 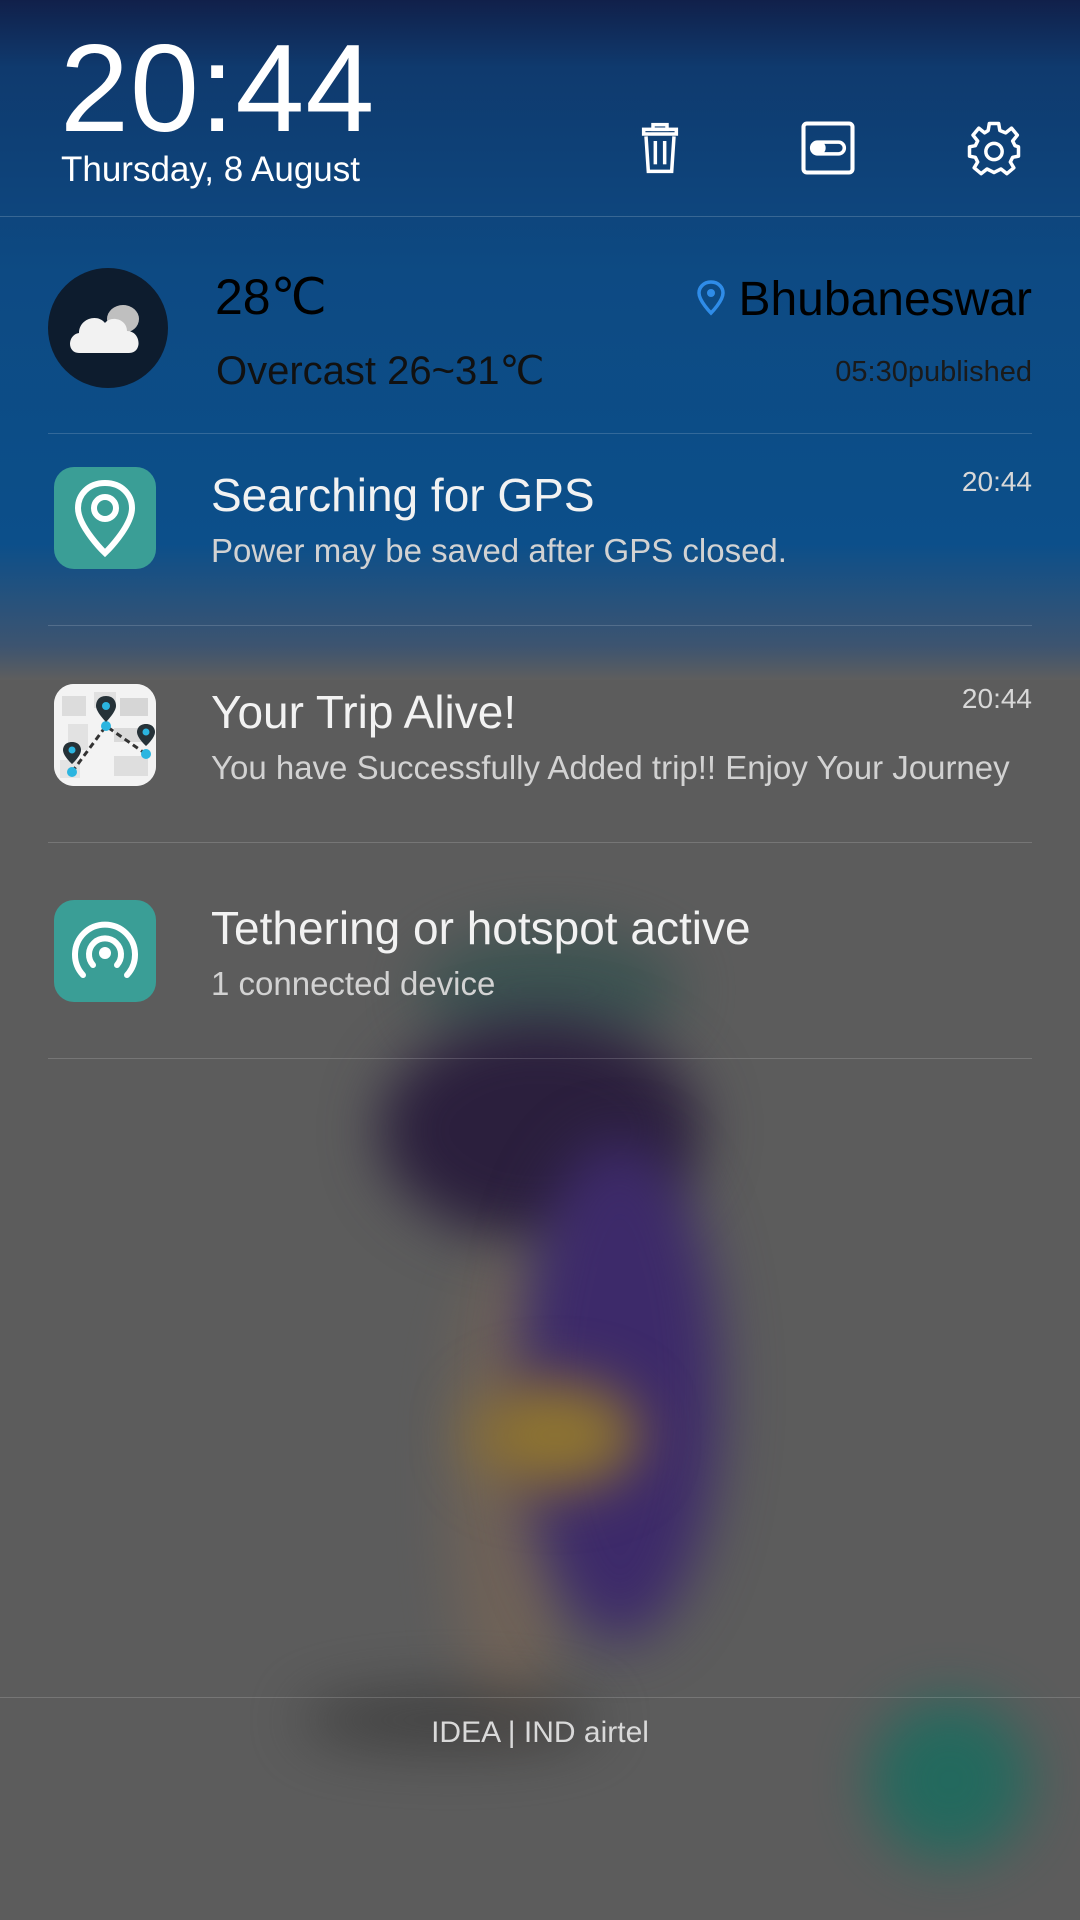 I want to click on trash-icon, so click(x=660, y=148).